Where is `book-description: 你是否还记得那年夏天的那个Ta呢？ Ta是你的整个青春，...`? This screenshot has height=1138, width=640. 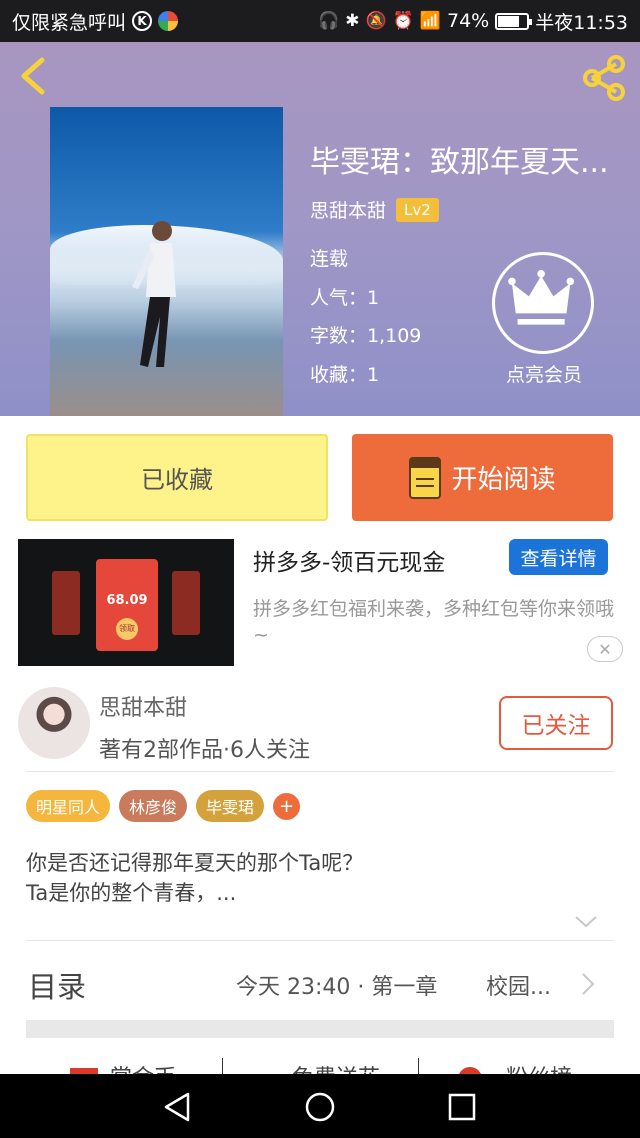
book-description: 你是否还记得那年夏天的那个Ta呢？ Ta是你的整个青春，... is located at coordinates (194, 878).